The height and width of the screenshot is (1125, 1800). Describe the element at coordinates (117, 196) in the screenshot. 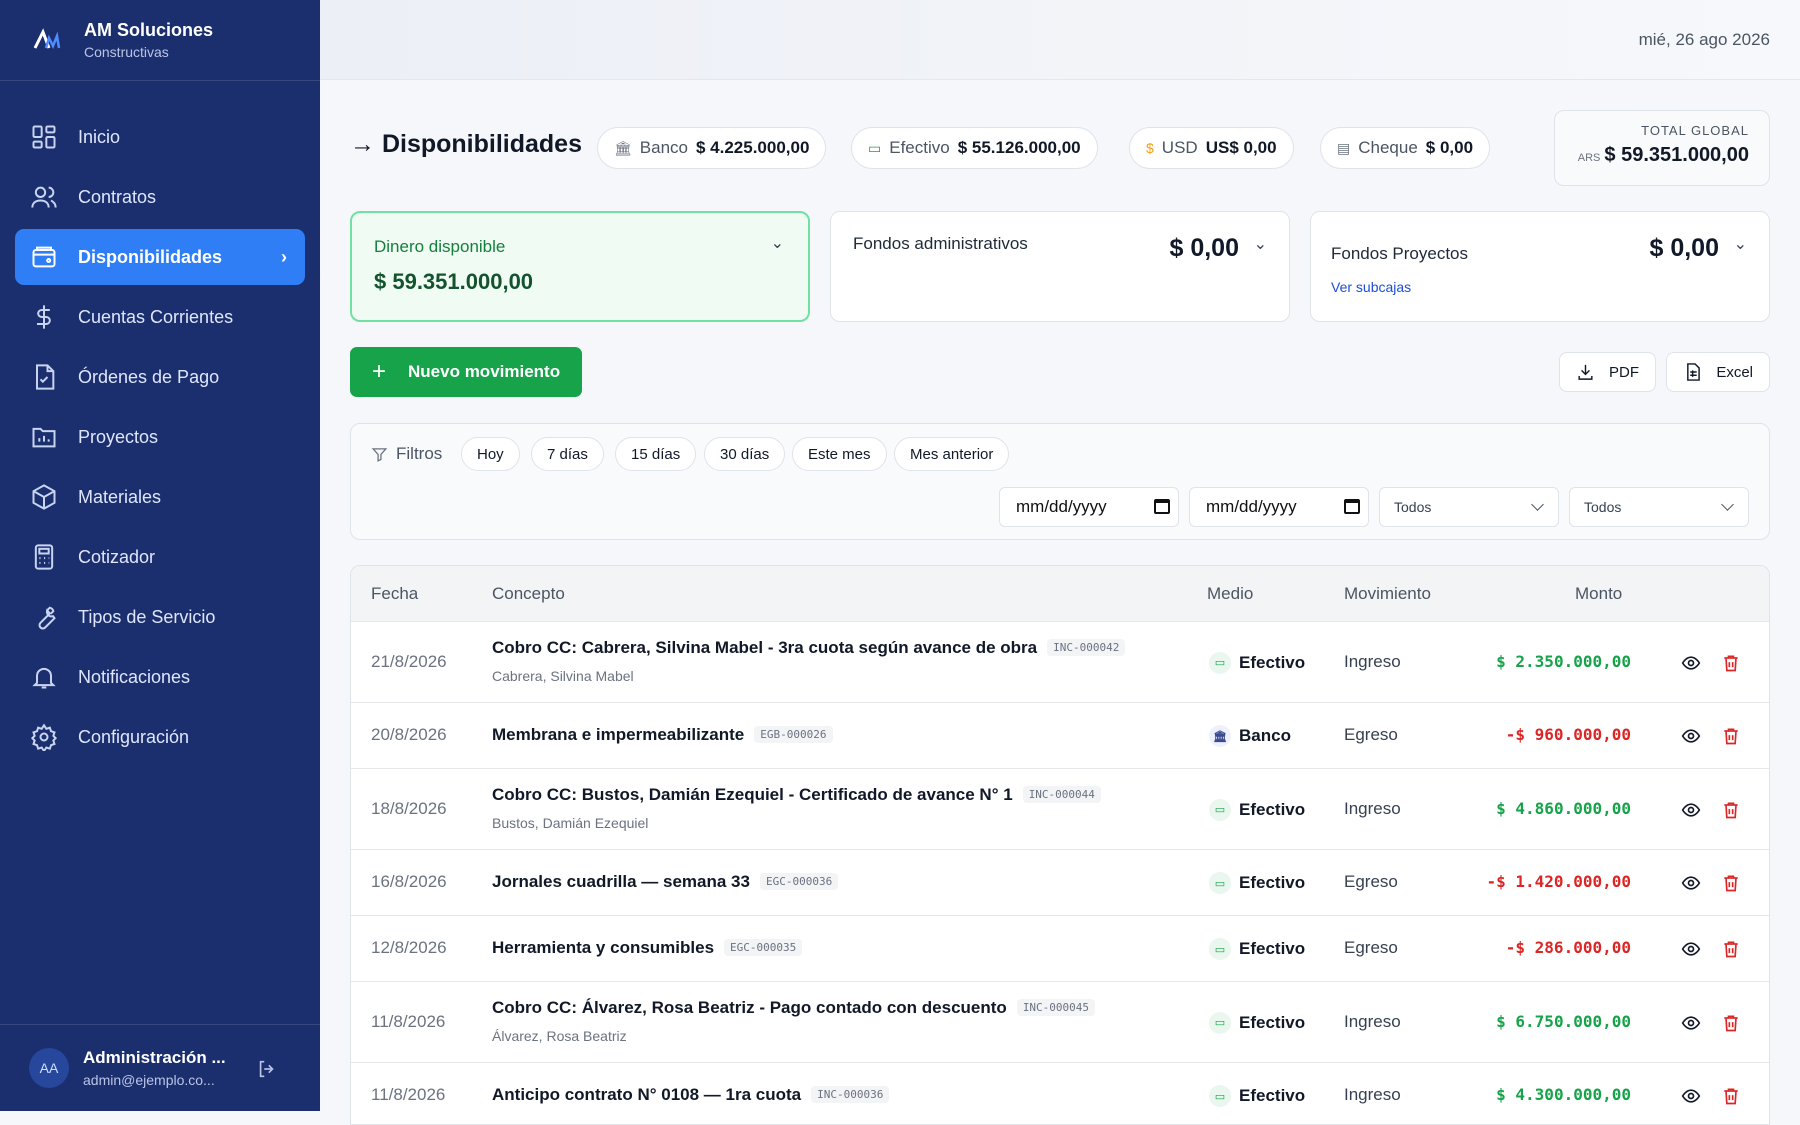

I see `sidebar-item-label: Contratos` at that location.